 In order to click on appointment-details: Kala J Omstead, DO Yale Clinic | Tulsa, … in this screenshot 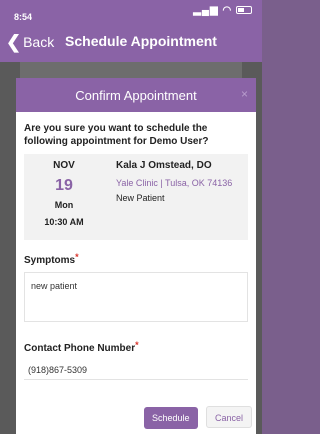, I will do `click(186, 181)`.